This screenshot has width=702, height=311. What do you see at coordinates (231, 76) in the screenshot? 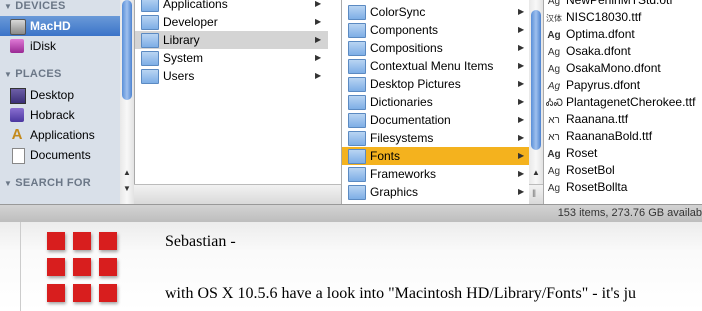
I see `column-row-users: Users ▶` at bounding box center [231, 76].